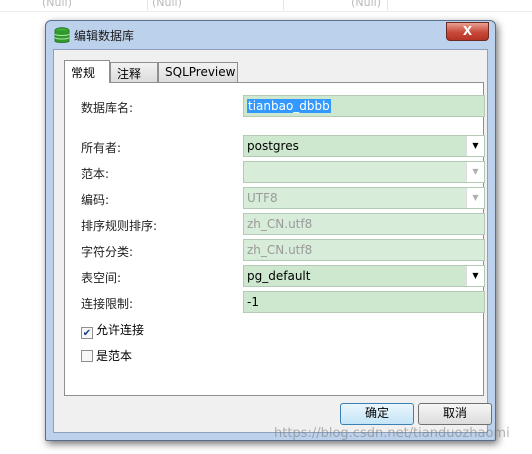 This screenshot has height=454, width=532. What do you see at coordinates (101, 278) in the screenshot?
I see `tablespace-label: 表空间:` at bounding box center [101, 278].